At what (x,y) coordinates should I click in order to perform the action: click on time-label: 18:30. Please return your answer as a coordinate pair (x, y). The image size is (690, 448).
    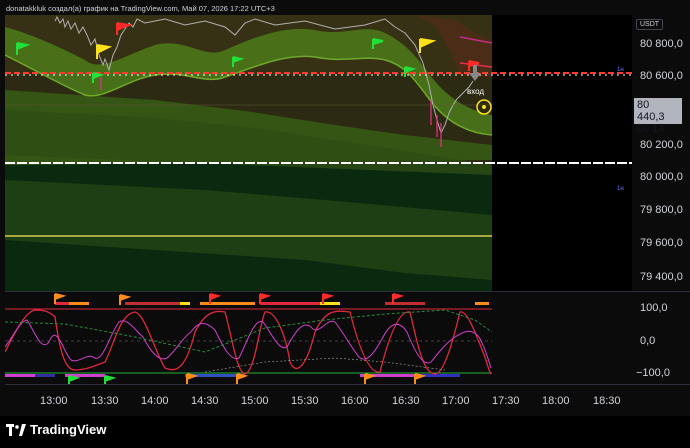
    Looking at the image, I should click on (607, 401).